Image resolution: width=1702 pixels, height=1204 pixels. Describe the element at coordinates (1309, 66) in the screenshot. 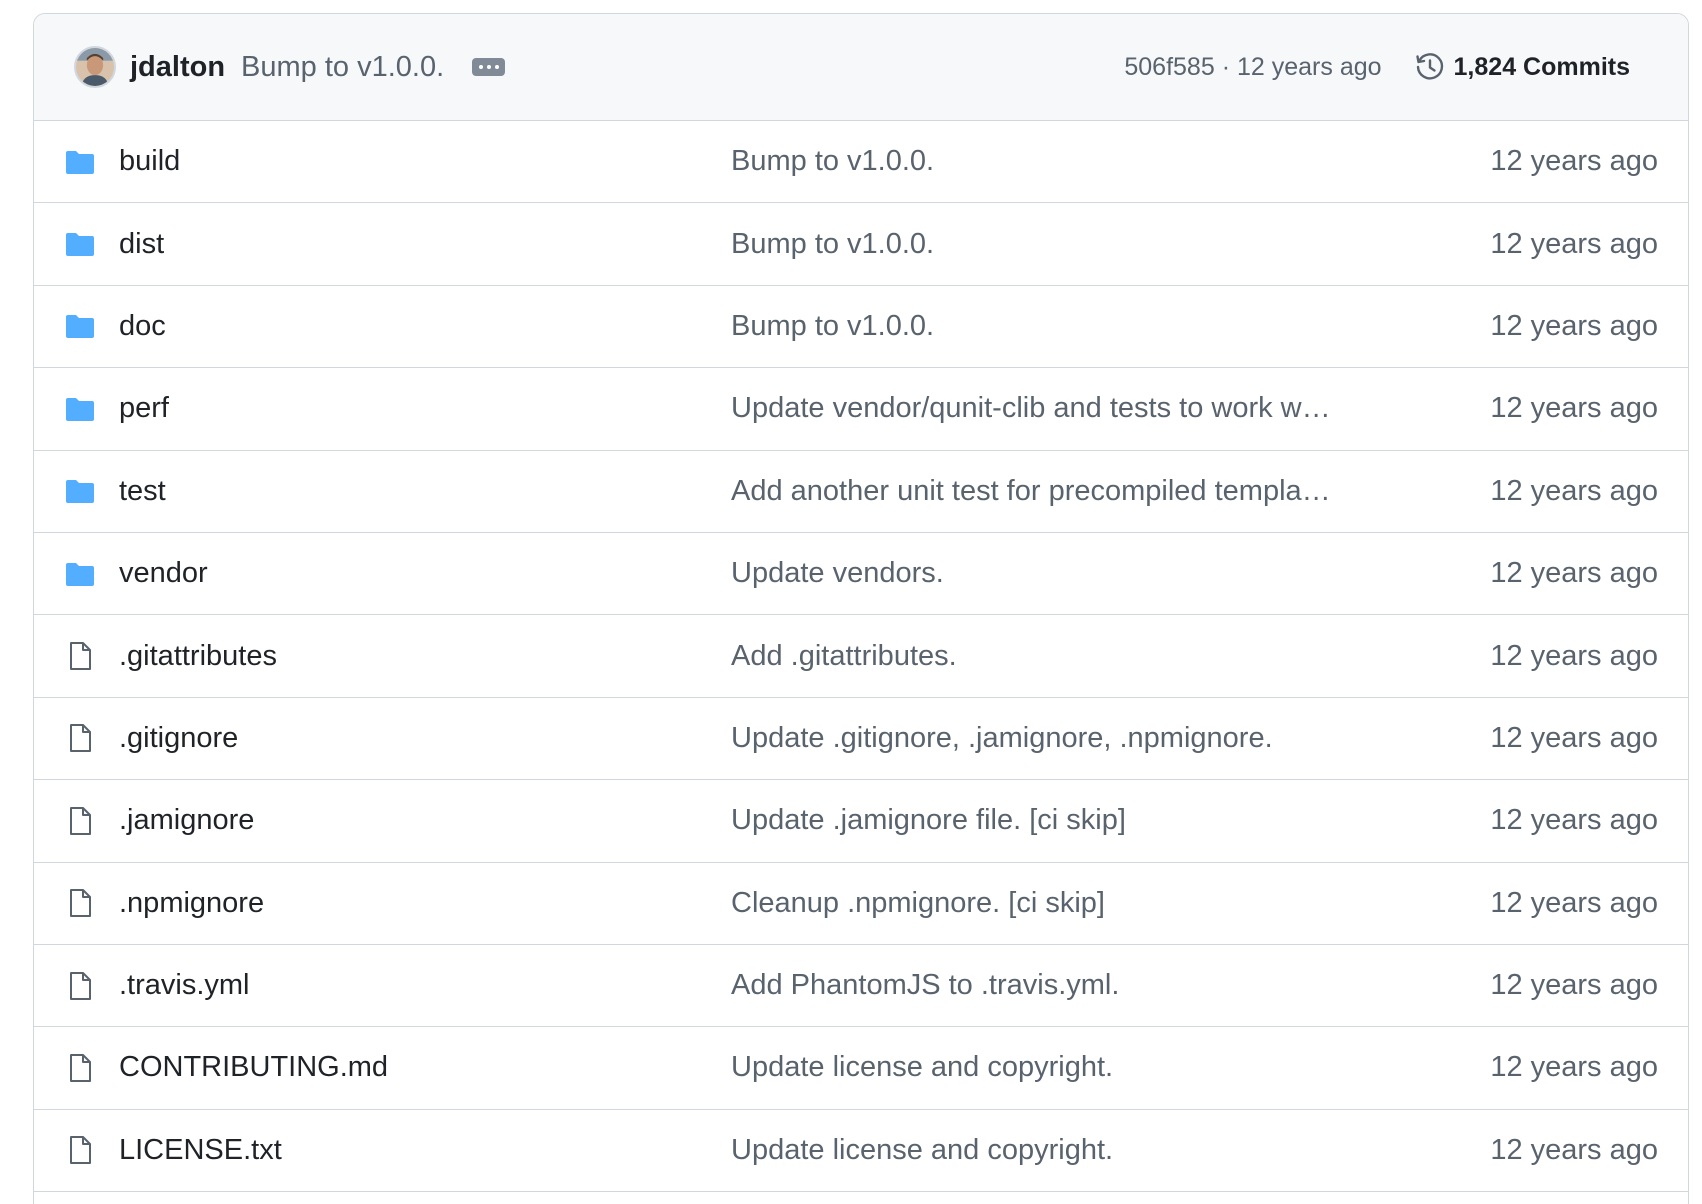

I see `commit-time: 12 years ago` at that location.